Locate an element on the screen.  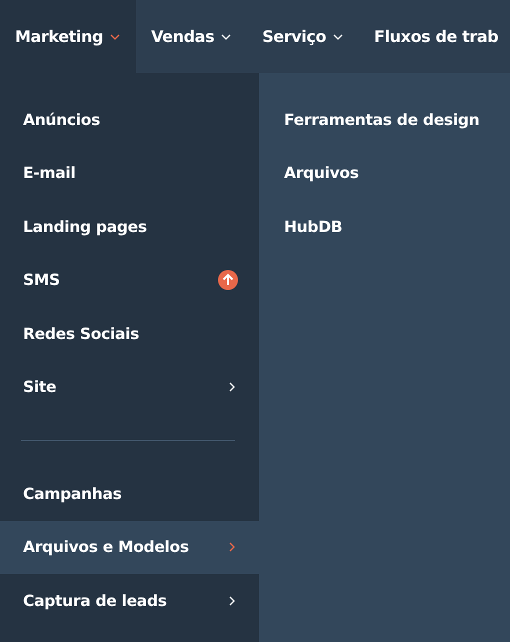
upgrade-icon is located at coordinates (228, 280).